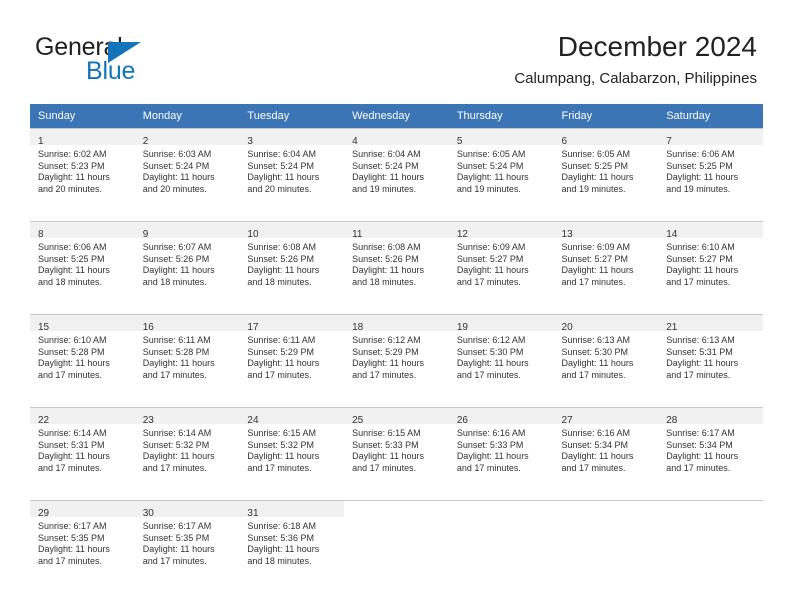 This screenshot has width=792, height=612. Describe the element at coordinates (396, 116) in the screenshot. I see `weekday-header-wednesday: Wednesday` at that location.